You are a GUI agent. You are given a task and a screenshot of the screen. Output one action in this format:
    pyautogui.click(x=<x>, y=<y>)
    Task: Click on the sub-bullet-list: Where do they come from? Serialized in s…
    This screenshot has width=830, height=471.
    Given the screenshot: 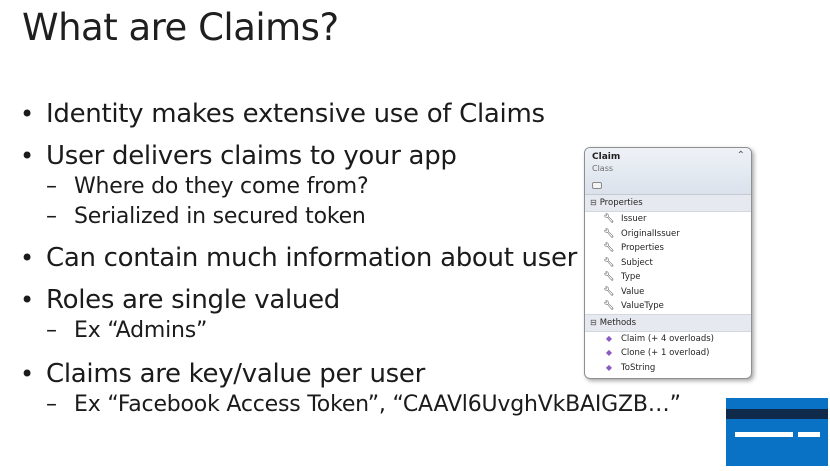 What is the action you would take?
    pyautogui.click(x=313, y=202)
    